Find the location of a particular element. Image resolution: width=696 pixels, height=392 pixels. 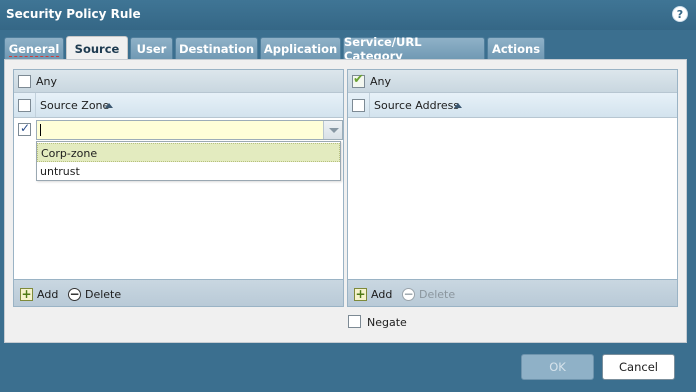

dialog-title: Security Policy Rule is located at coordinates (73, 14).